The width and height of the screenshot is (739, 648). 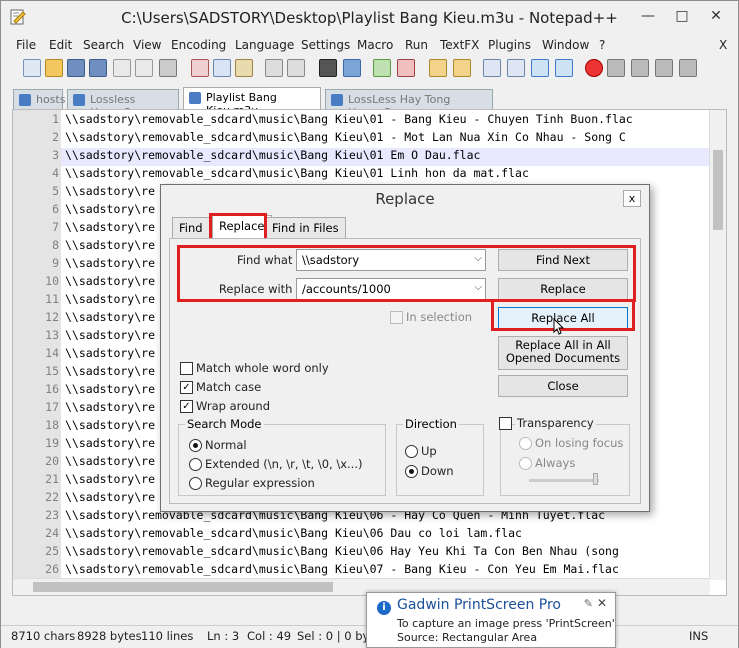 What do you see at coordinates (51, 99) in the screenshot?
I see `tab-label: hosts` at bounding box center [51, 99].